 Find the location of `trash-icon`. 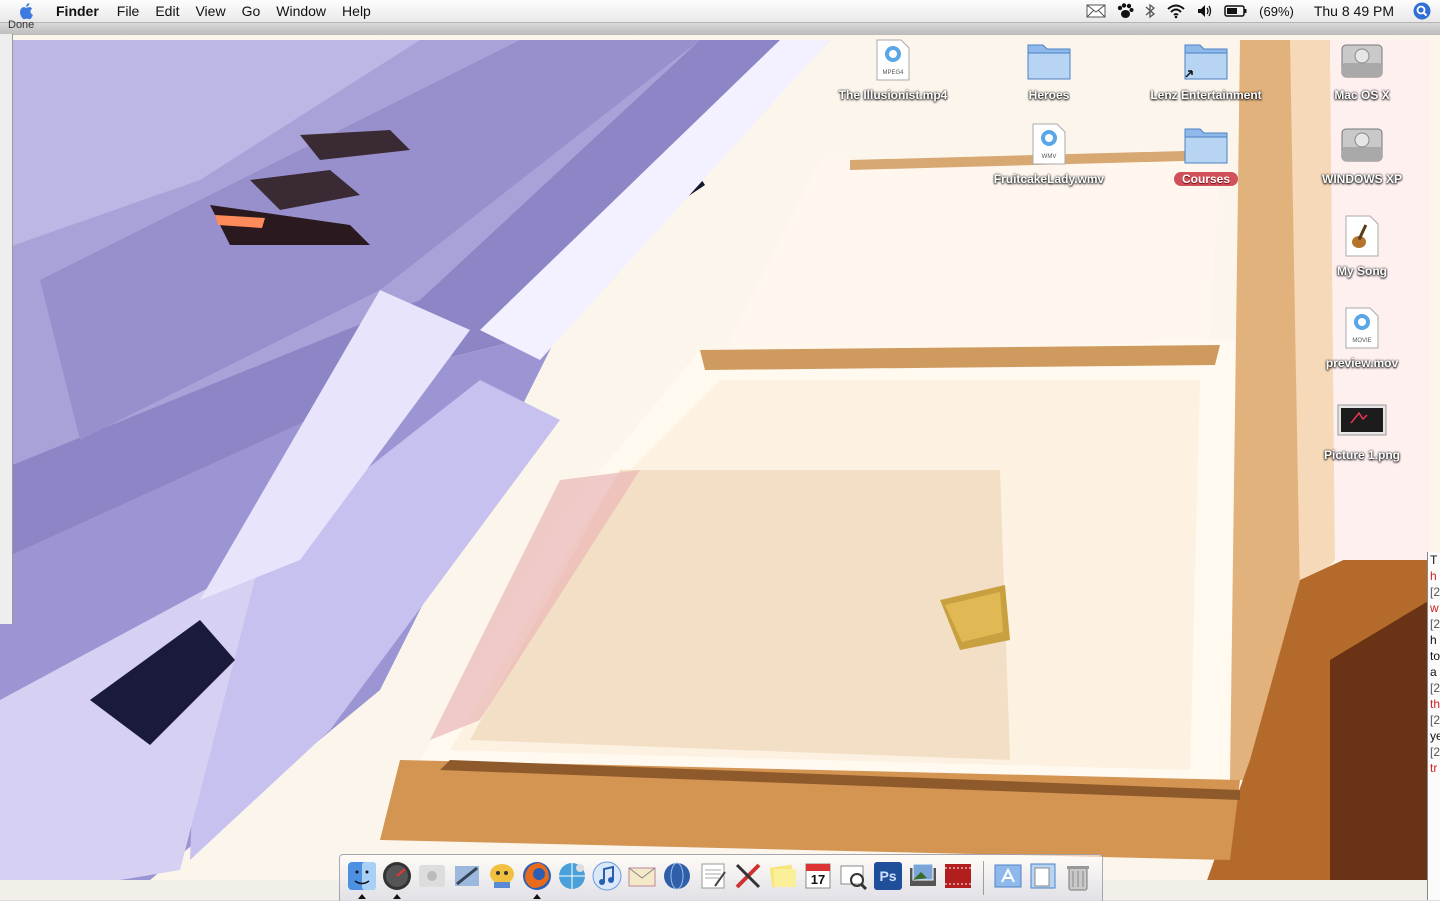

trash-icon is located at coordinates (1078, 876).